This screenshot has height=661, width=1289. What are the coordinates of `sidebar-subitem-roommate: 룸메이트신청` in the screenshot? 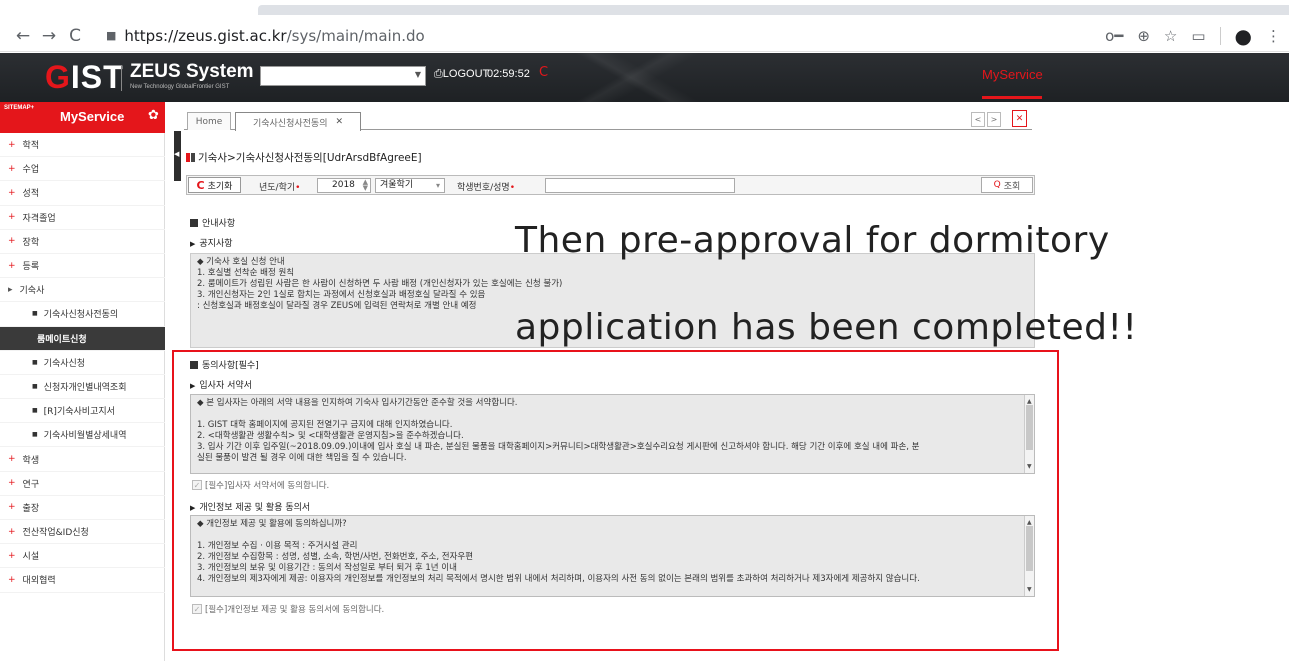 It's located at (82, 338).